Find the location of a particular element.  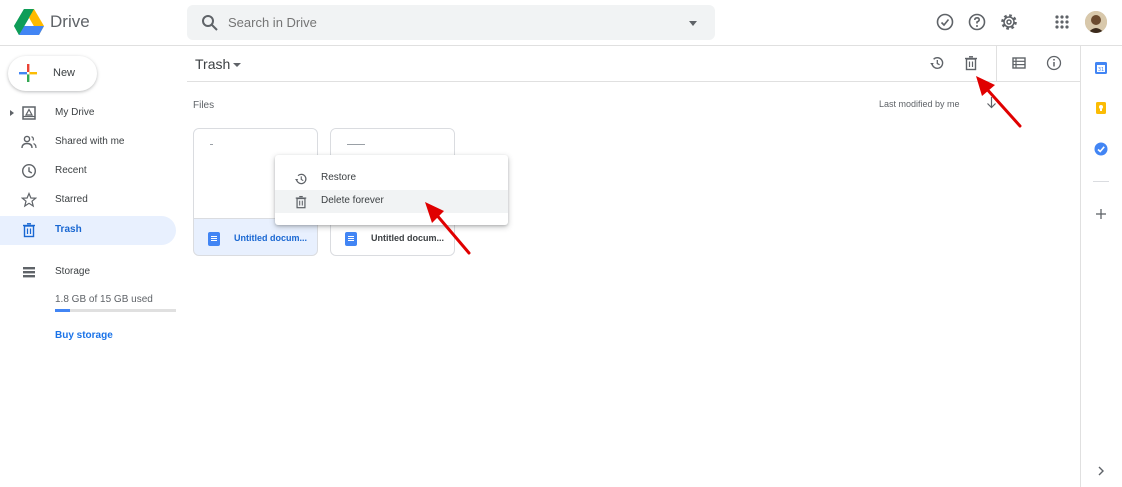

search-icon is located at coordinates (209, 22).